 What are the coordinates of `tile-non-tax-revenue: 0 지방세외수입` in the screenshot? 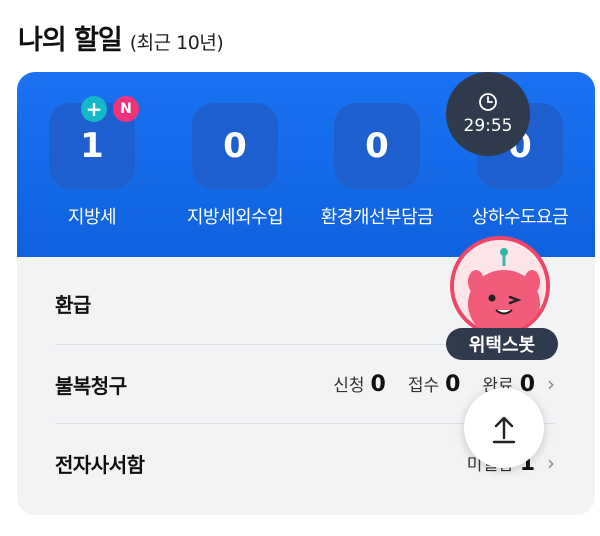 It's located at (235, 166).